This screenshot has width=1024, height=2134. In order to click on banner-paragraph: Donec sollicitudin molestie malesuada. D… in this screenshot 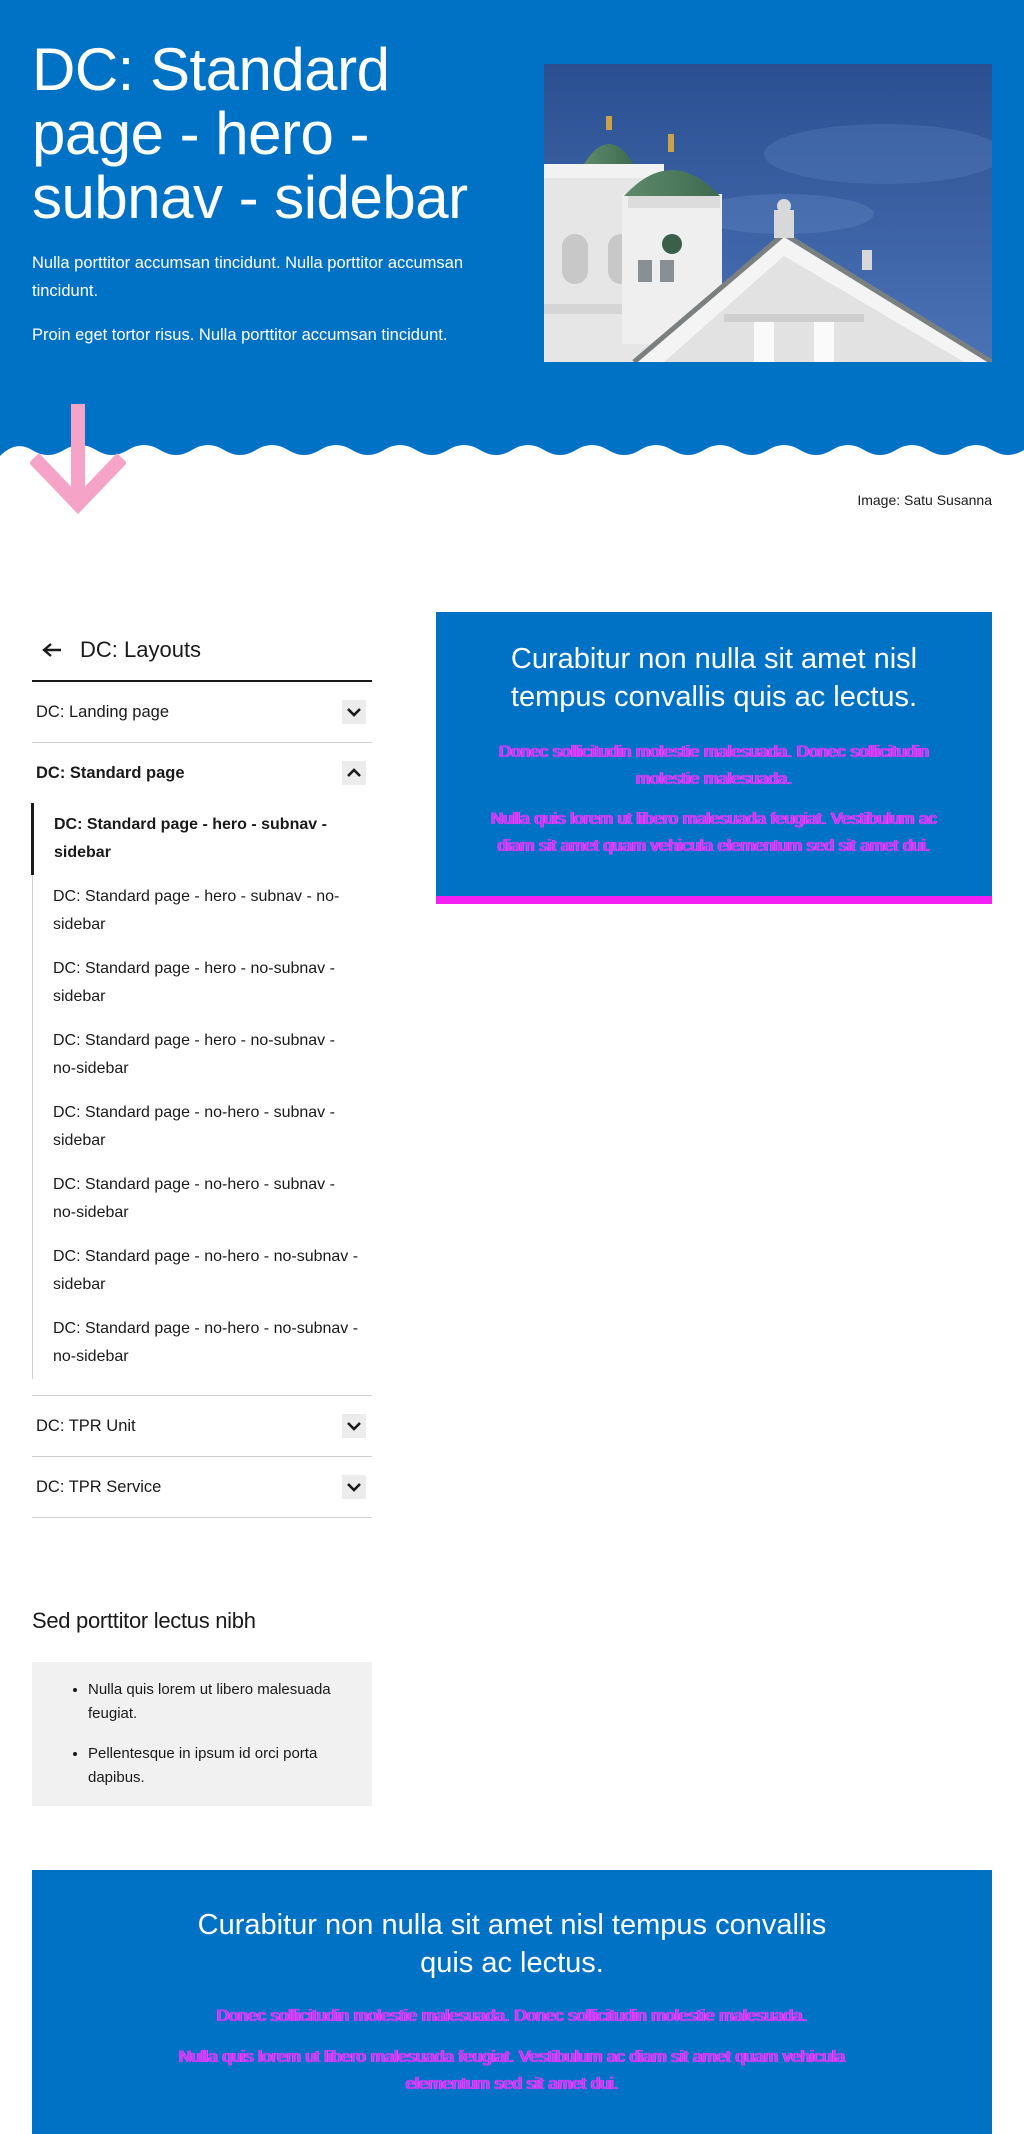, I will do `click(512, 2015)`.